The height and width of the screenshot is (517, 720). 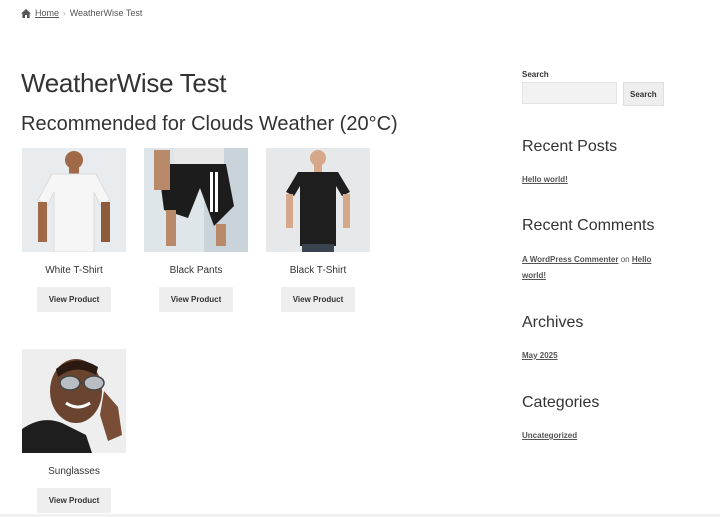 I want to click on product-card-black-pants: Black Pants View Product, so click(x=196, y=230).